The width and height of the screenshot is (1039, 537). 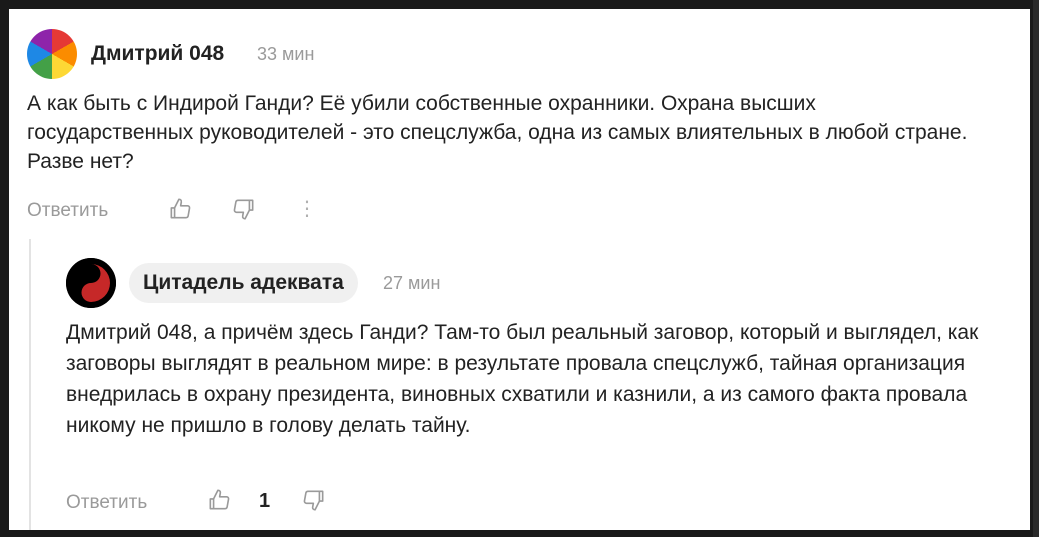 I want to click on comment-time: 27 мин, so click(x=412, y=283).